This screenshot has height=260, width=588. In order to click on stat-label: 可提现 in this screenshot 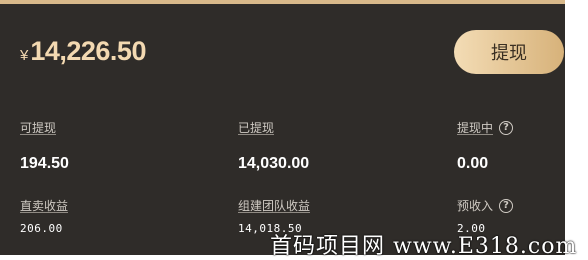, I will do `click(38, 128)`.